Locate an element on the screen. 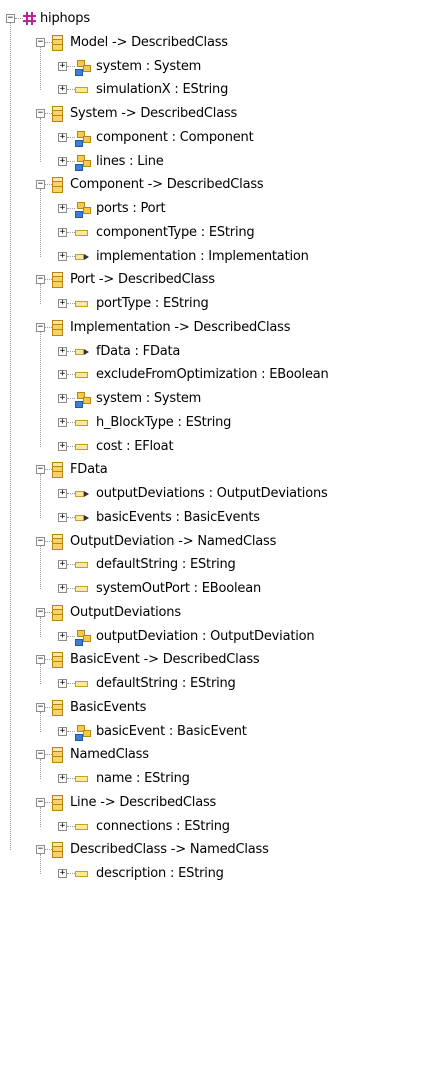  tree-item-feature: + lines : Line is located at coordinates (220, 163).